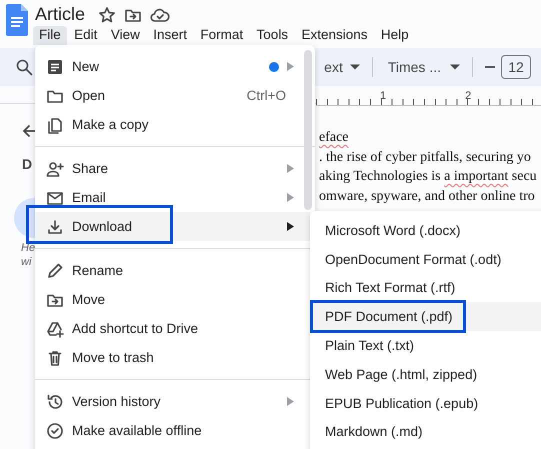 The image size is (541, 449). Describe the element at coordinates (27, 164) in the screenshot. I see `panel-heading: D` at that location.